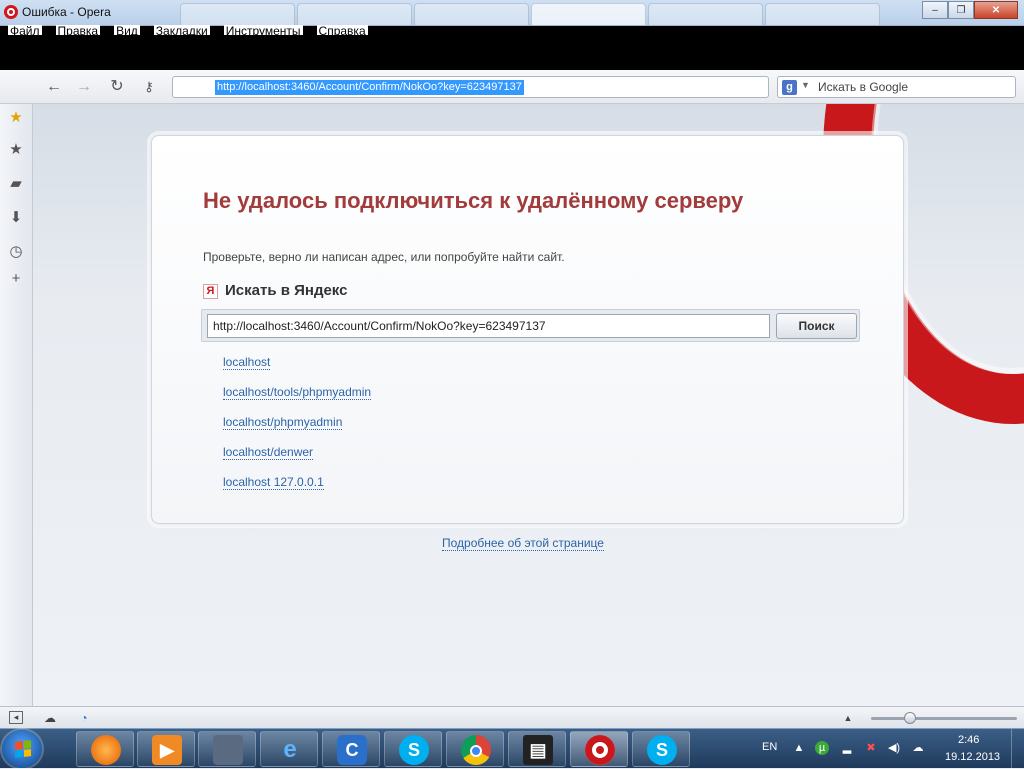 The image size is (1024, 769). Describe the element at coordinates (863, 87) in the screenshot. I see `search-placeholder: Искать в Google` at that location.